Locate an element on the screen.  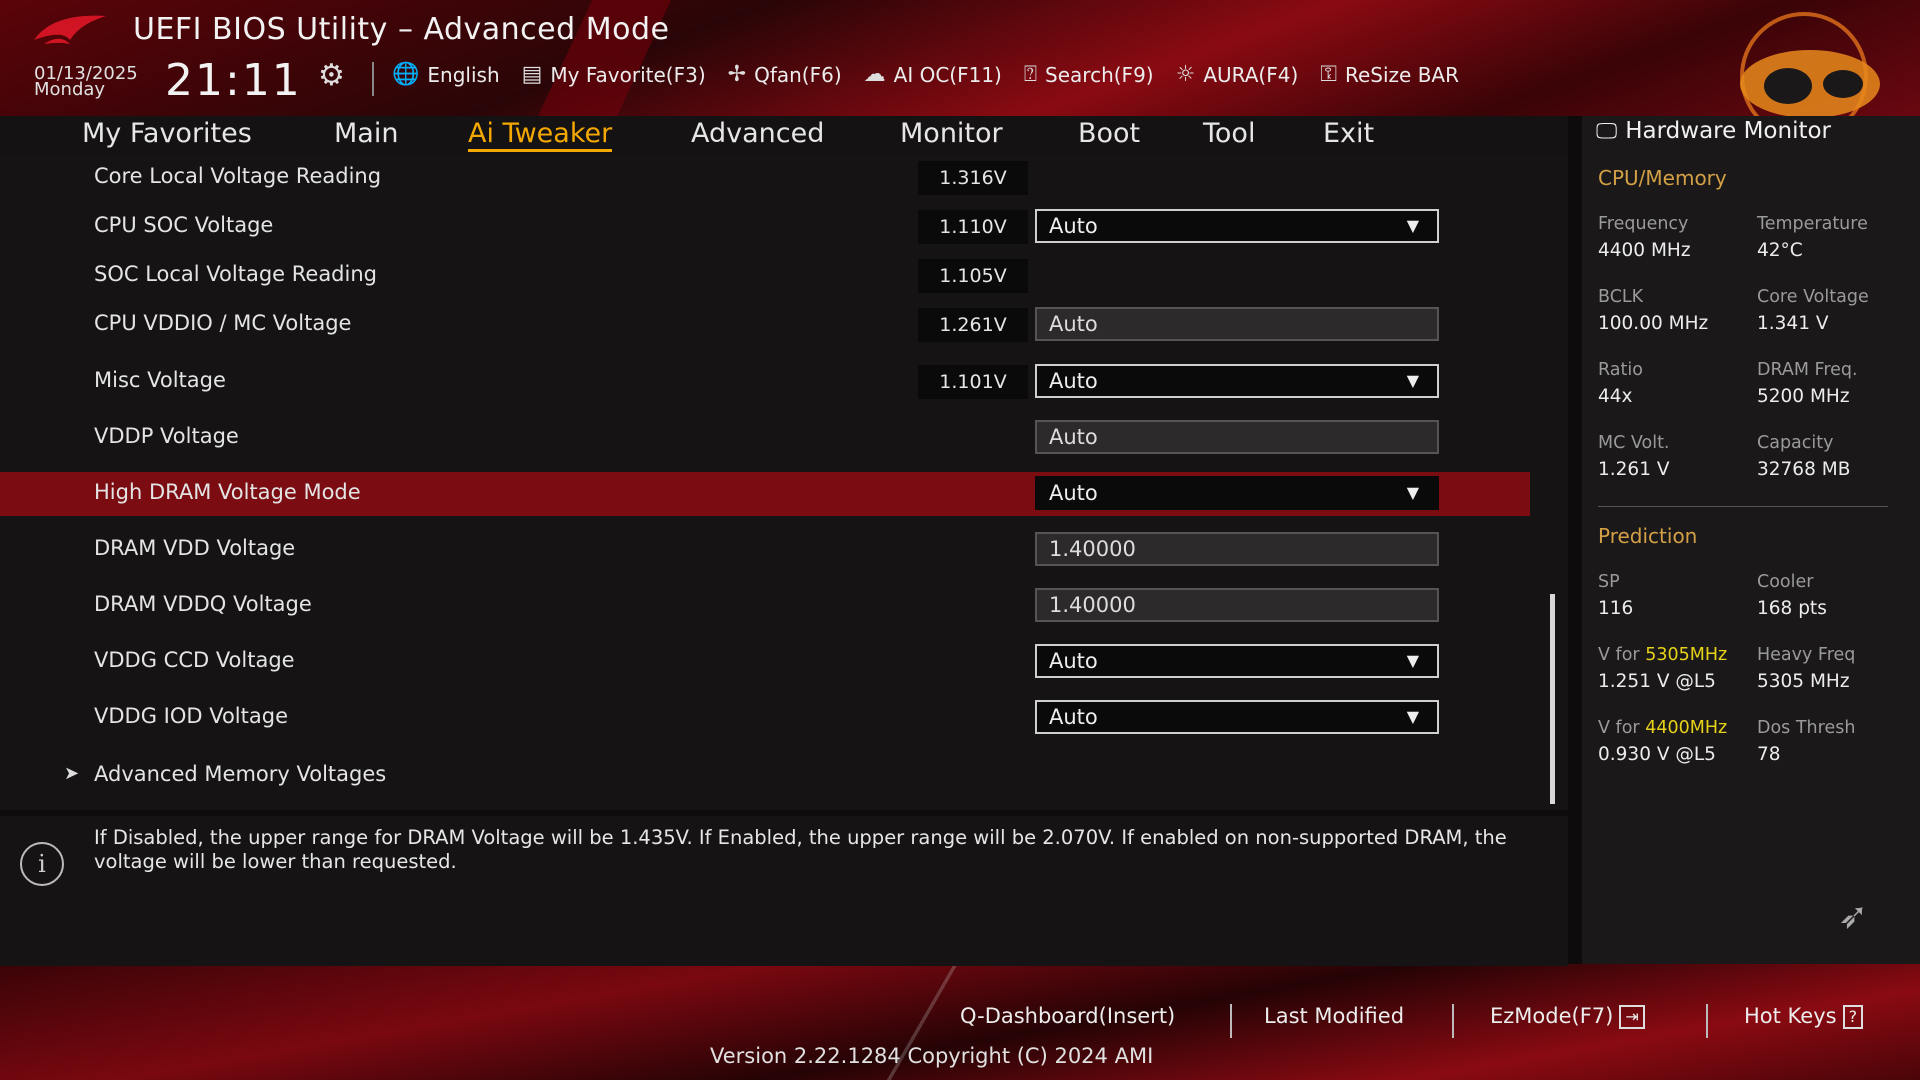
setting-row: CPU SOC Voltage 1.110V Auto ▼ is located at coordinates (765, 227).